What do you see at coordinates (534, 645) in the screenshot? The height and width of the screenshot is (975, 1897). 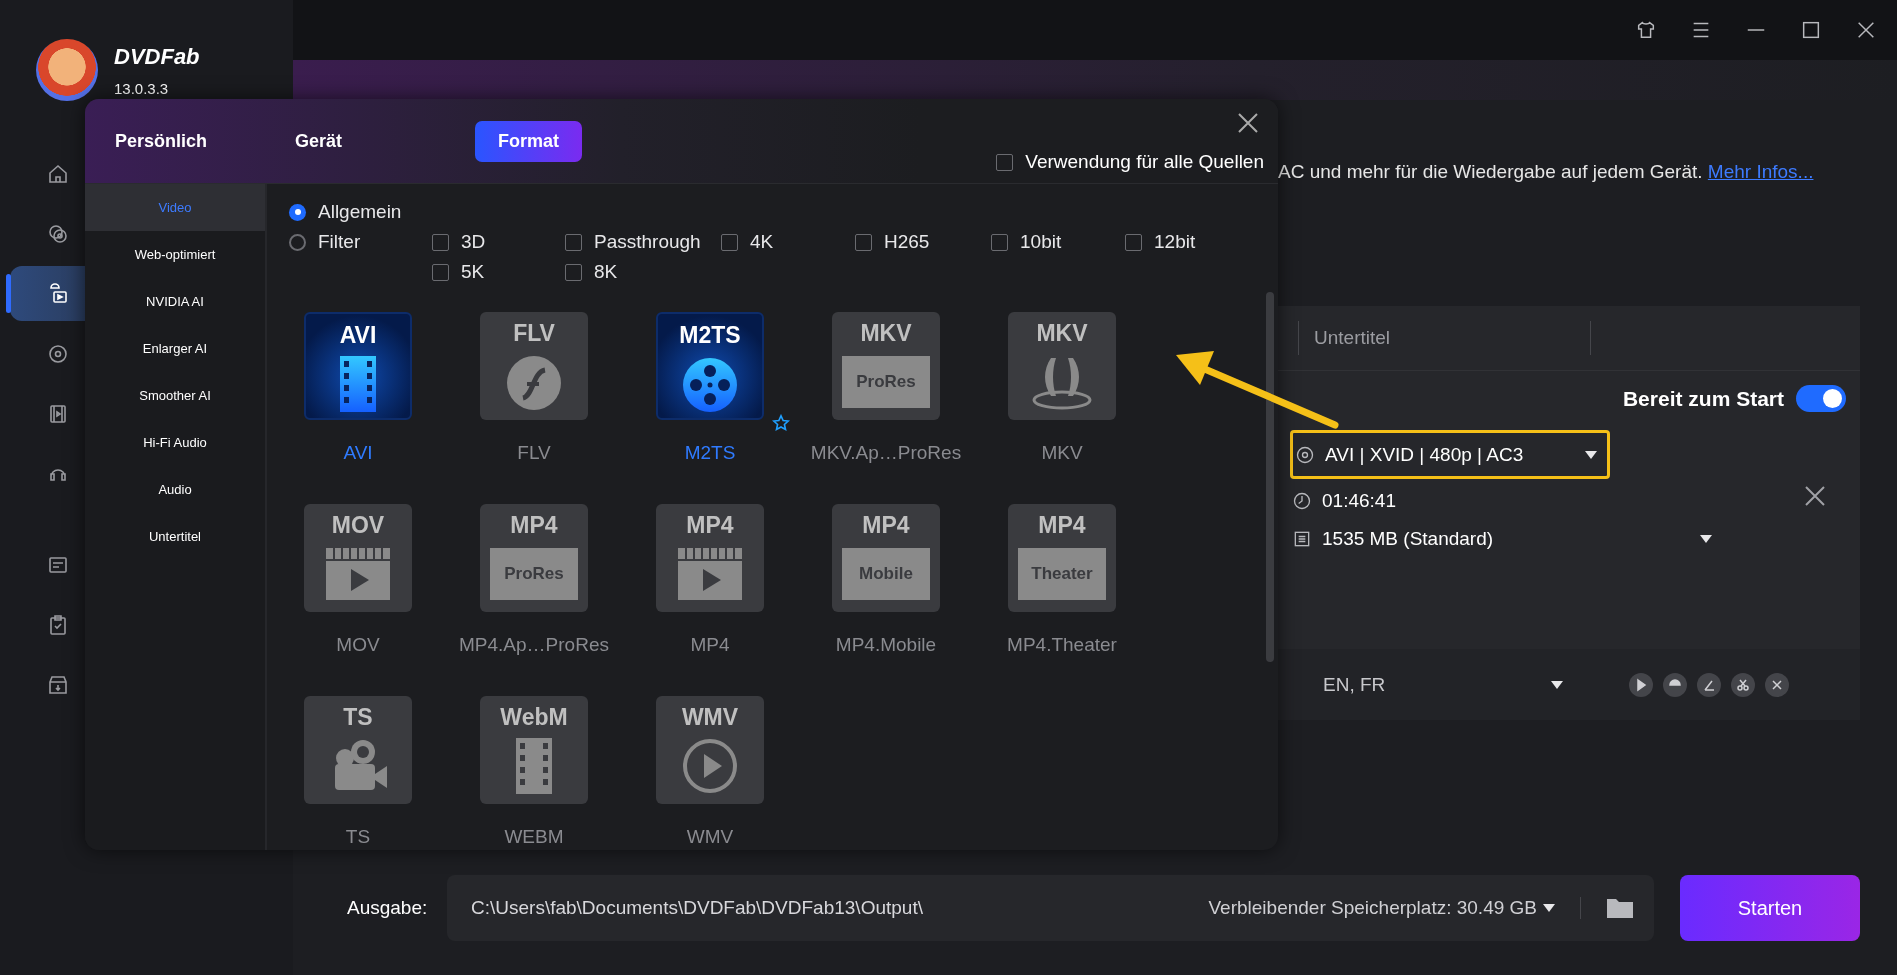 I see `format-label: MP4.Ap…ProRes` at bounding box center [534, 645].